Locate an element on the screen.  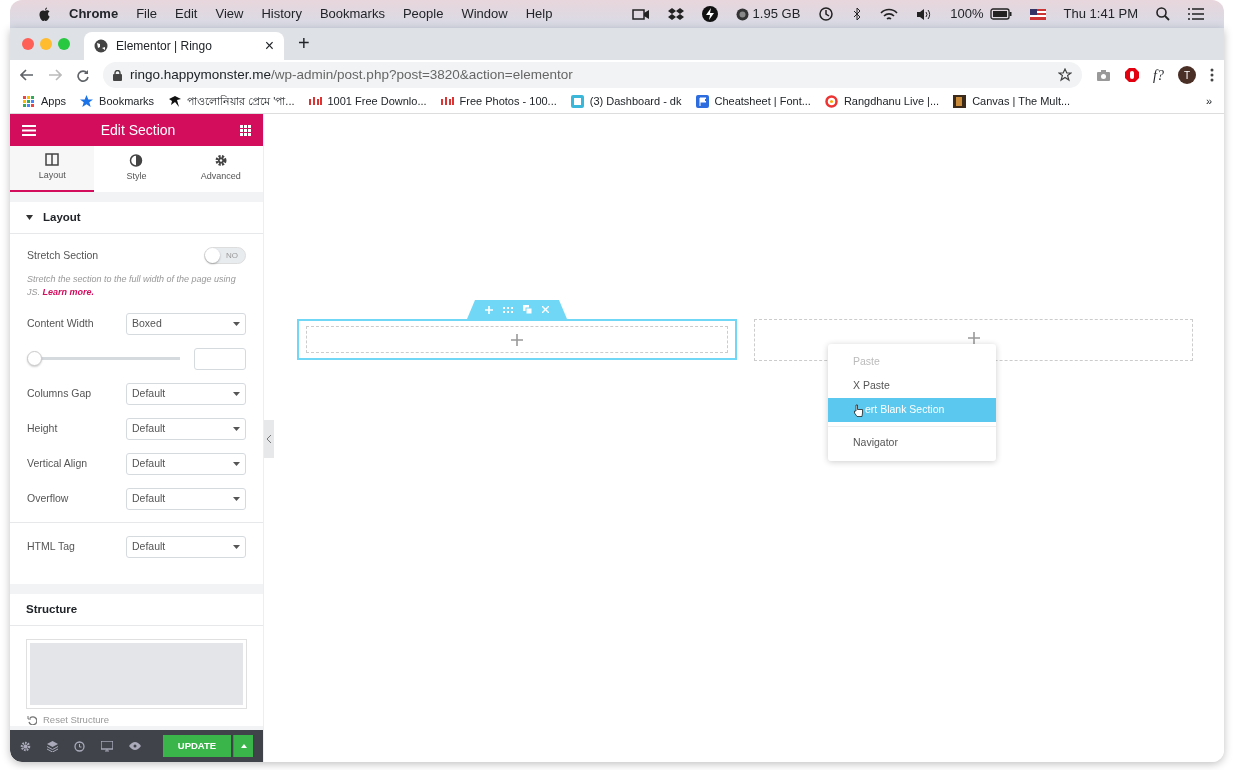
tab-close-button: × is located at coordinates (269, 46).